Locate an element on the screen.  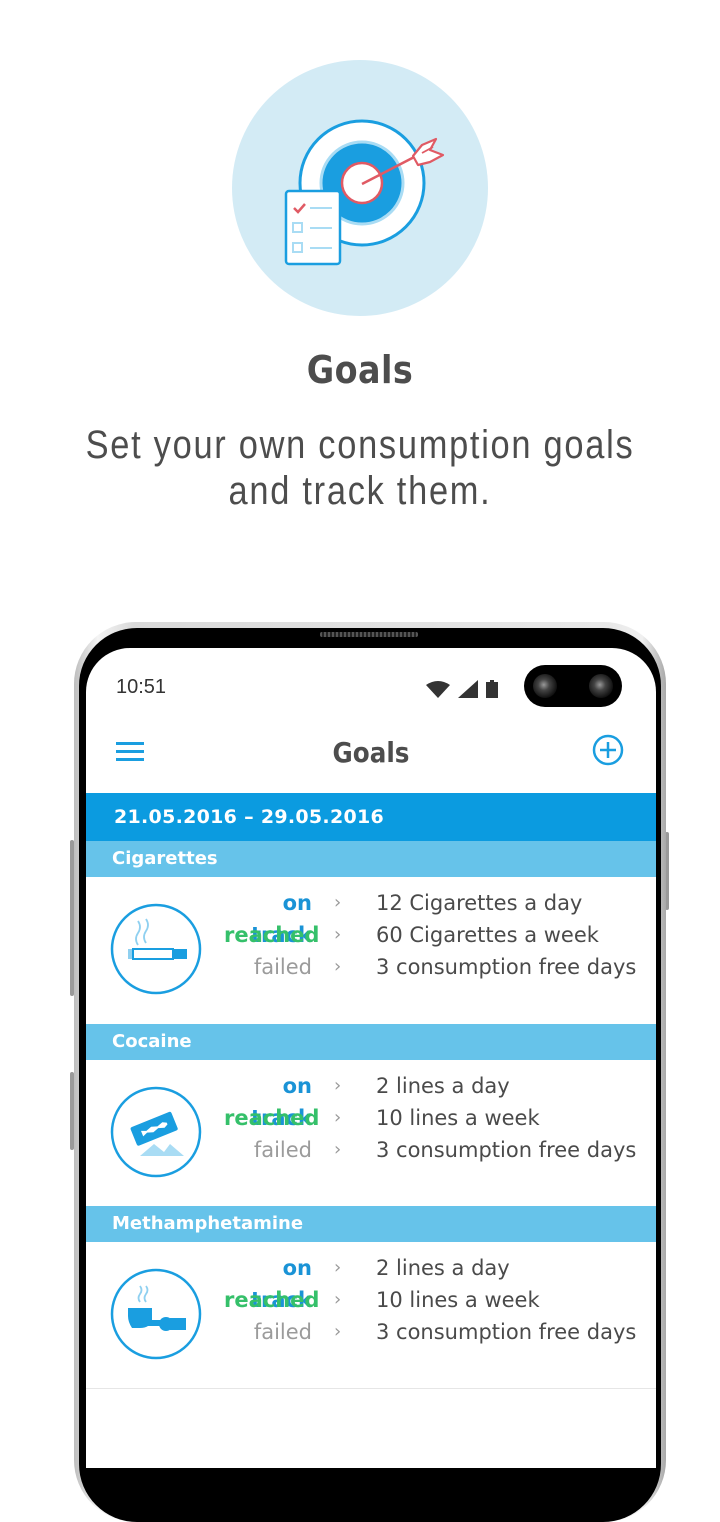
wifi-icon is located at coordinates (438, 689).